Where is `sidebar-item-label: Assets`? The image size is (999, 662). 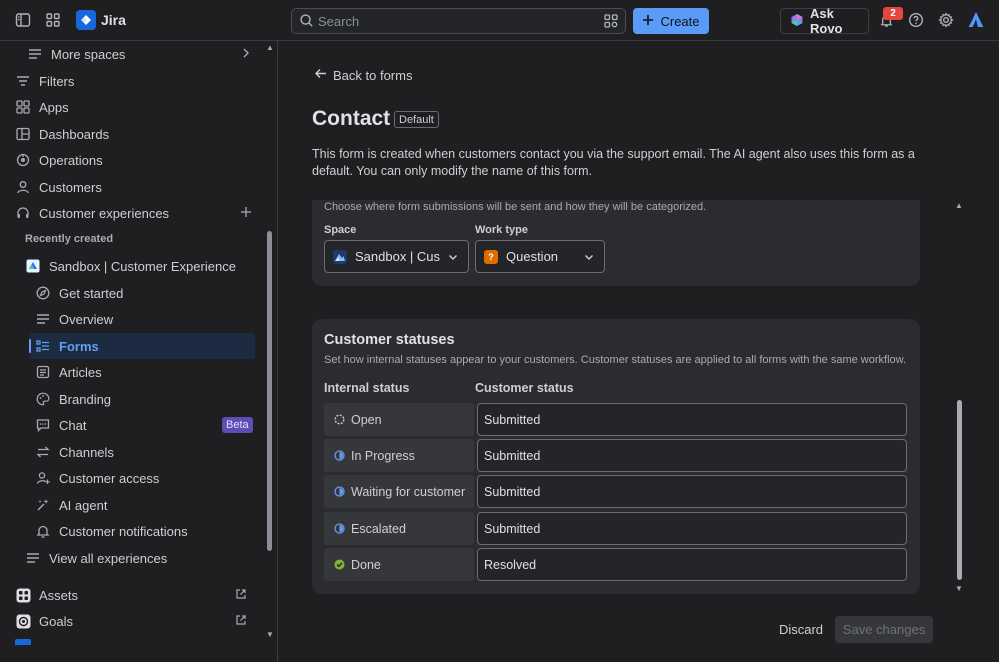
sidebar-item-label: Assets is located at coordinates (59, 595).